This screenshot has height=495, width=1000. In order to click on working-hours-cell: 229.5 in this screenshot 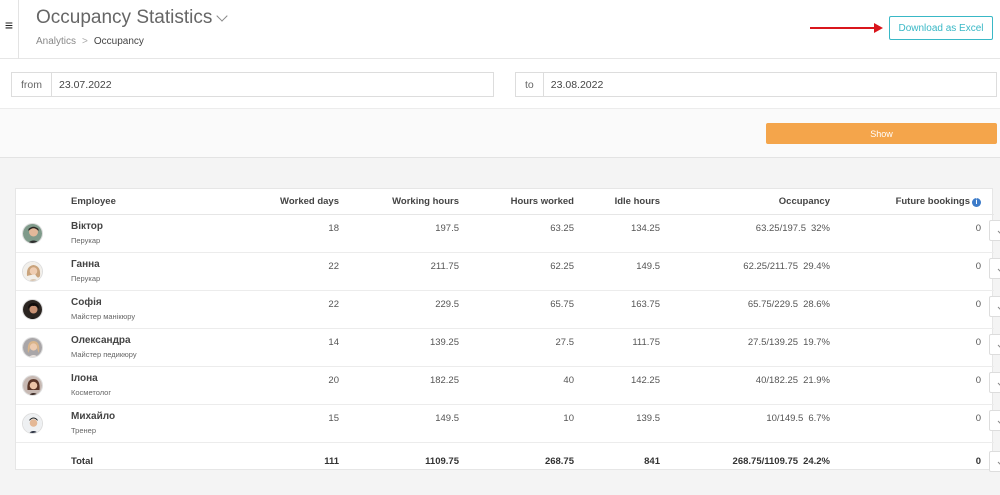, I will do `click(407, 309)`.